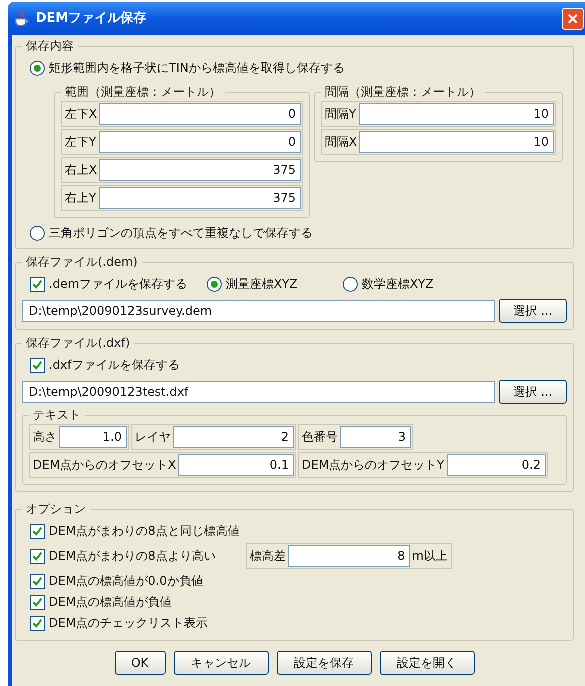  Describe the element at coordinates (114, 365) in the screenshot. I see `checkbox-label: .dxfファイルを保存する` at that location.